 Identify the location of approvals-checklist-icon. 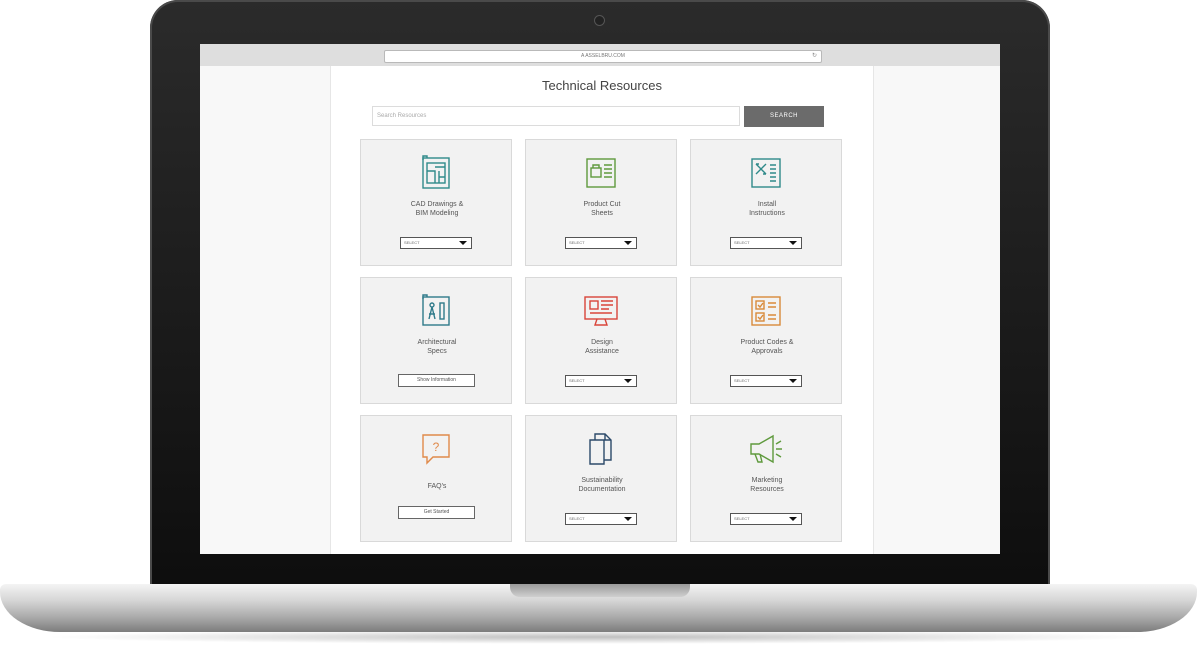
(766, 311).